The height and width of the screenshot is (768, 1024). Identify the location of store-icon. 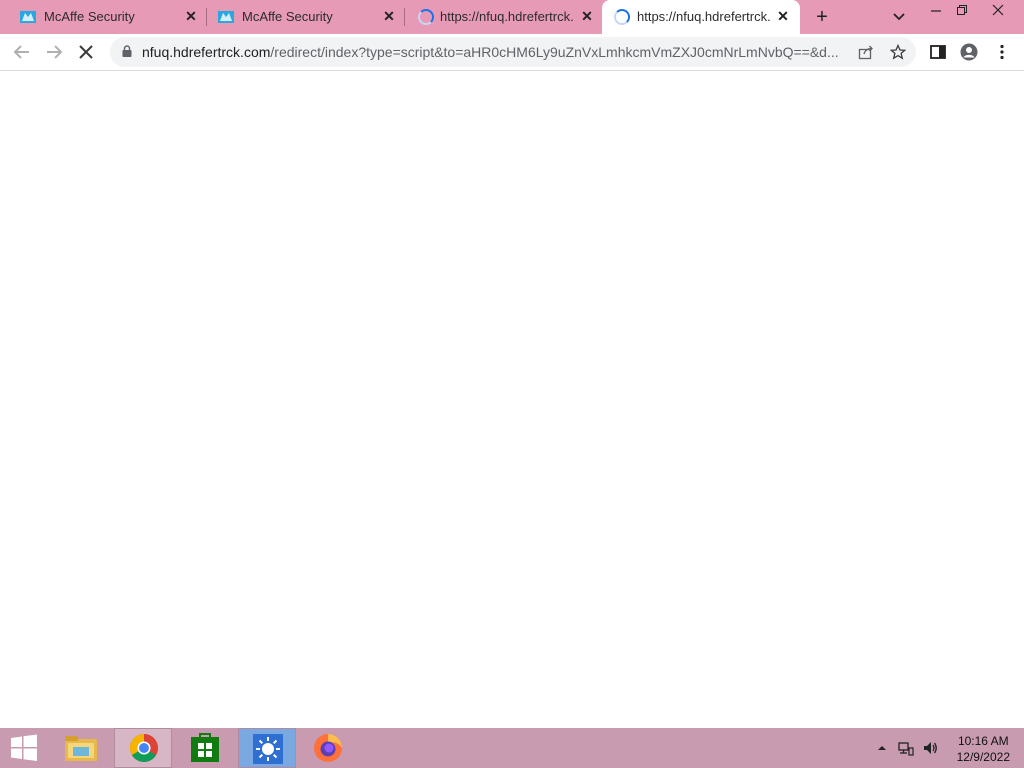
(205, 747).